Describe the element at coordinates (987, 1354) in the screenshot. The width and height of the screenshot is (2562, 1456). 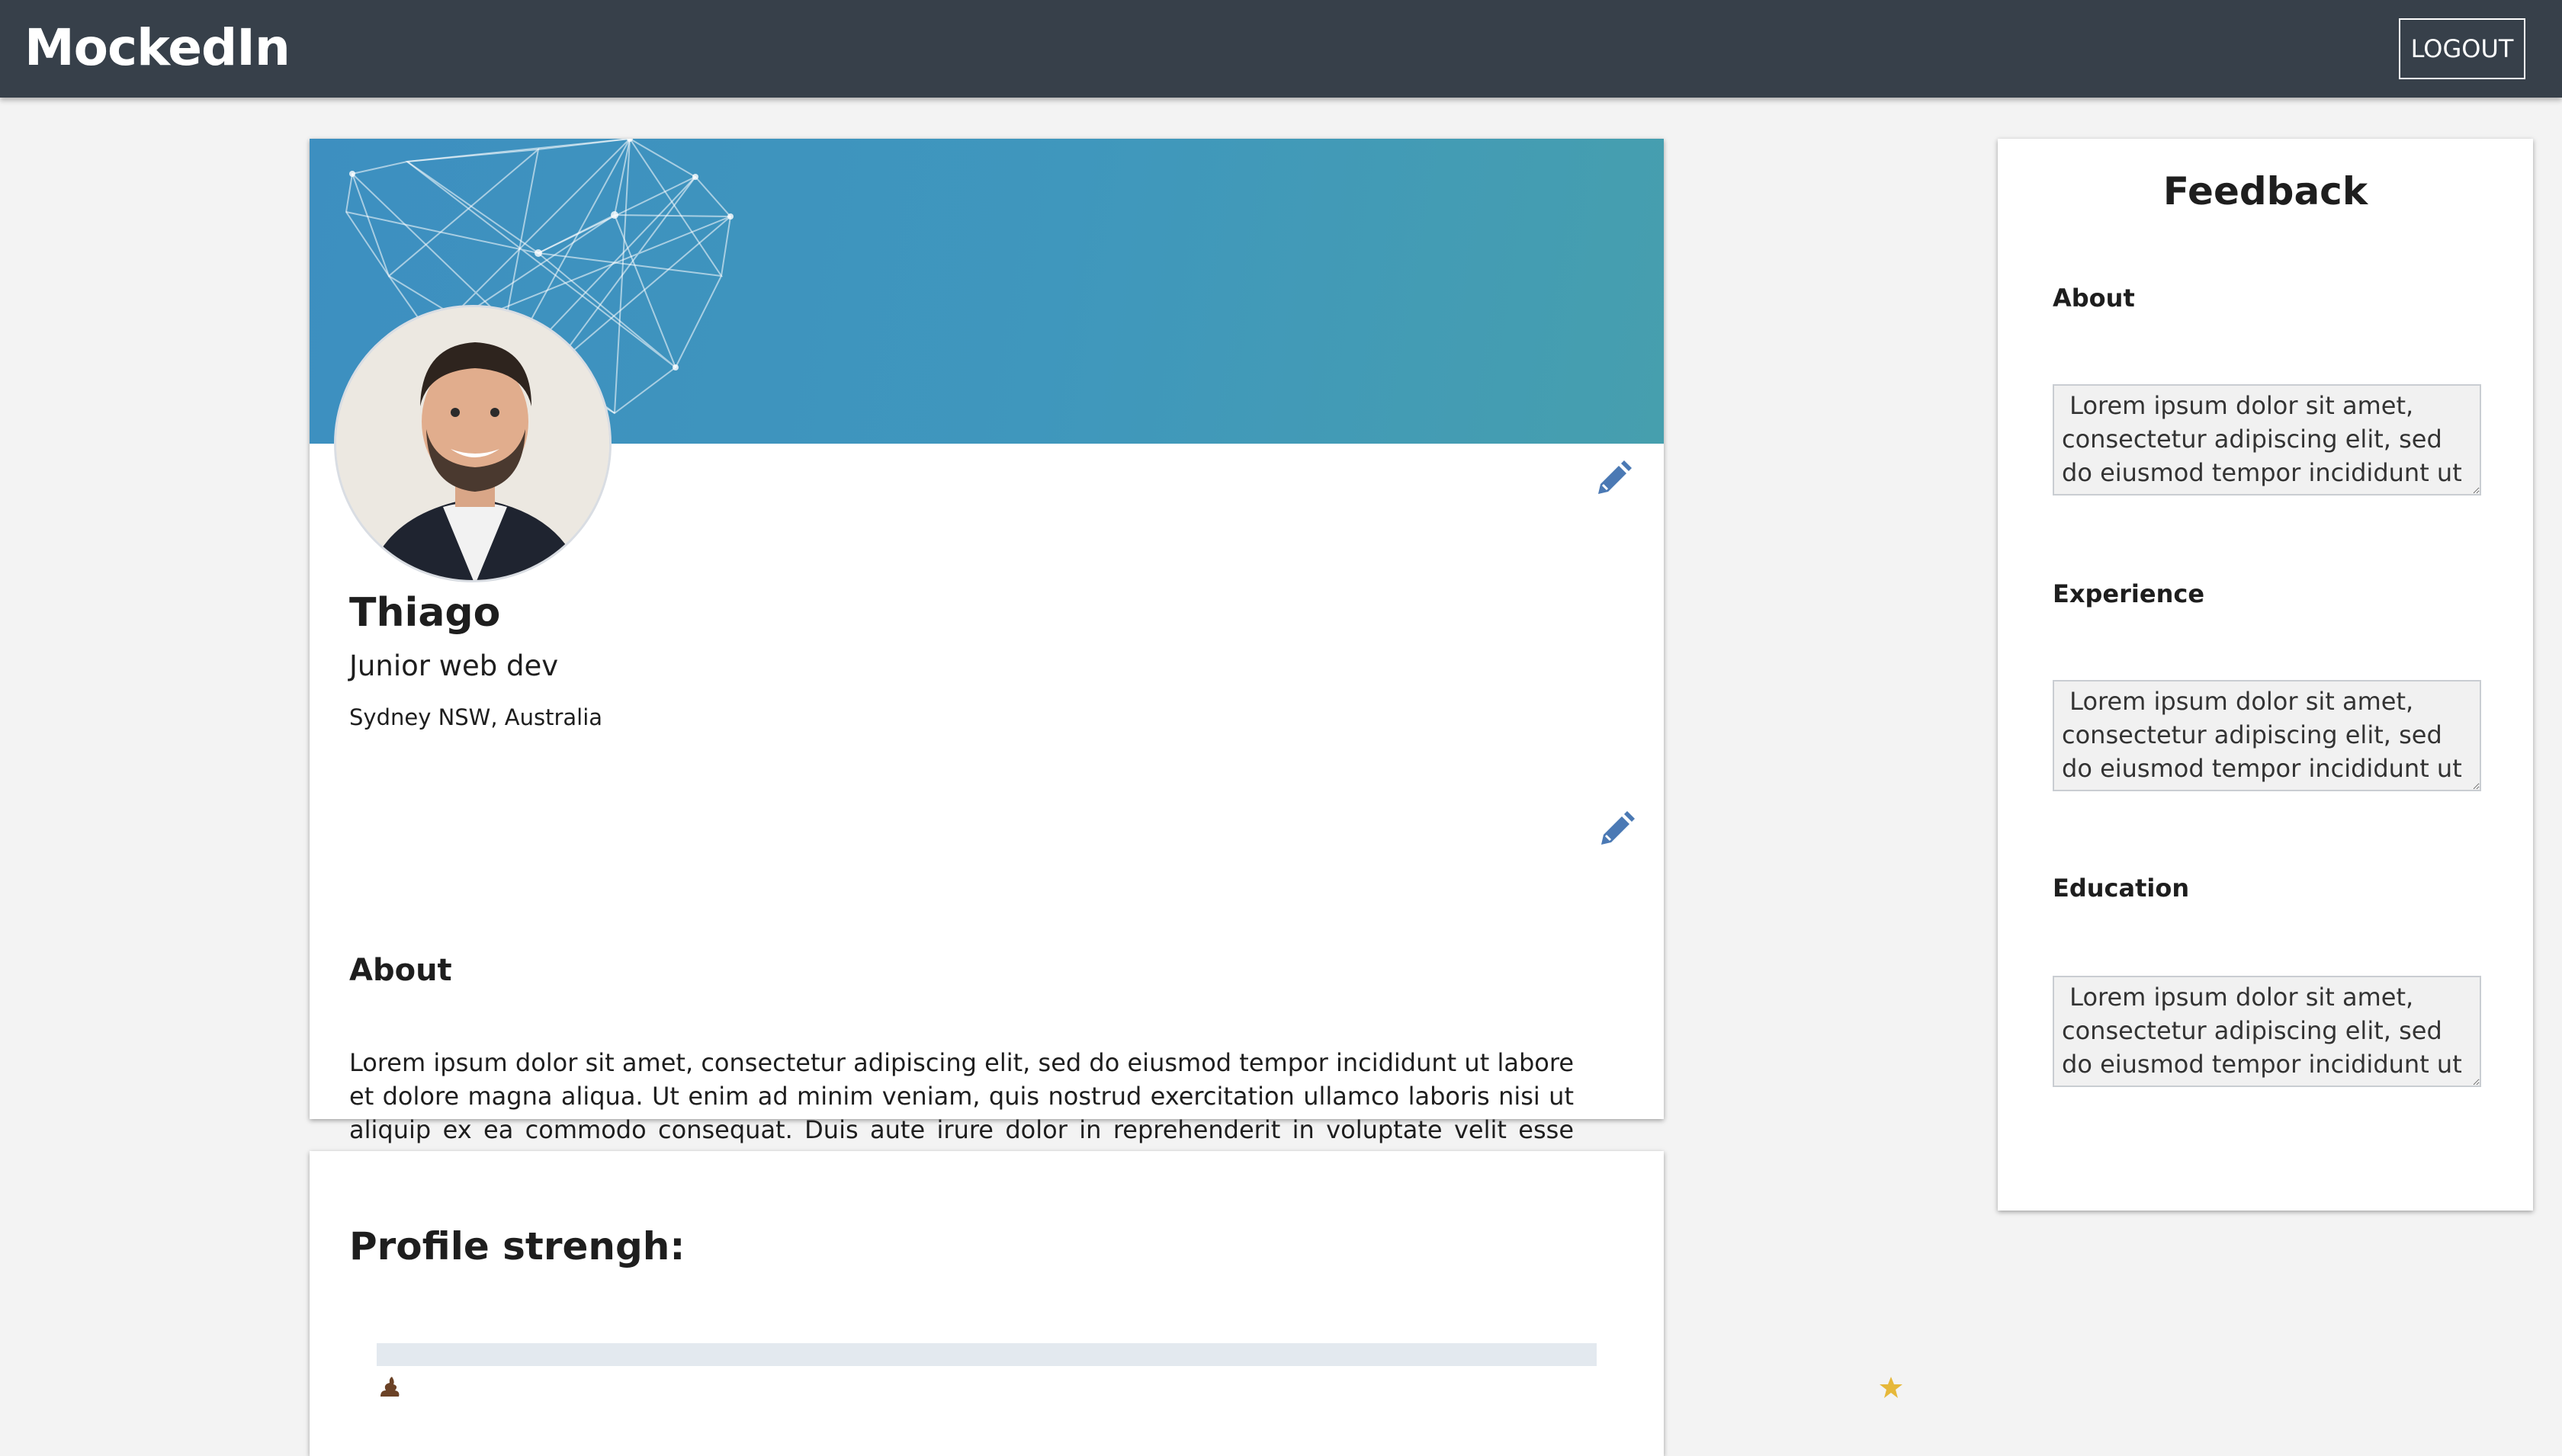
I see `profile-strength-progress-bar` at that location.